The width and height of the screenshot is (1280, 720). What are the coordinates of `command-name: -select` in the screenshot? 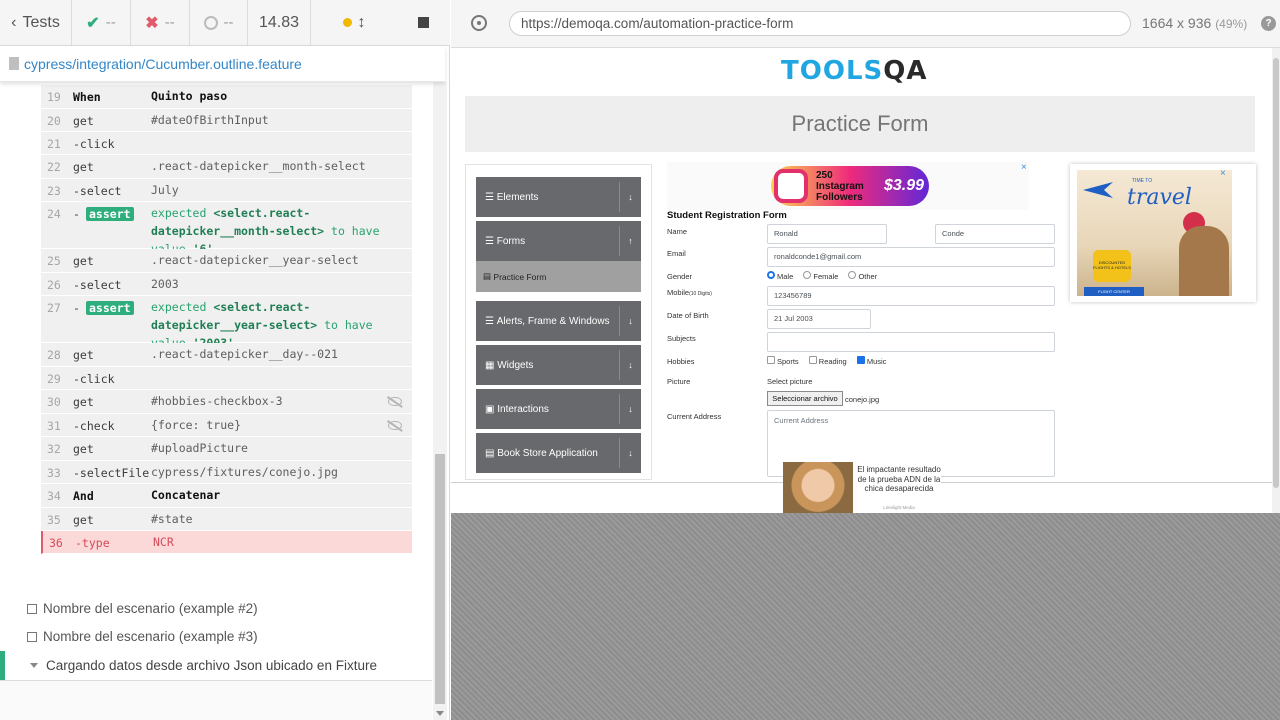 It's located at (97, 191).